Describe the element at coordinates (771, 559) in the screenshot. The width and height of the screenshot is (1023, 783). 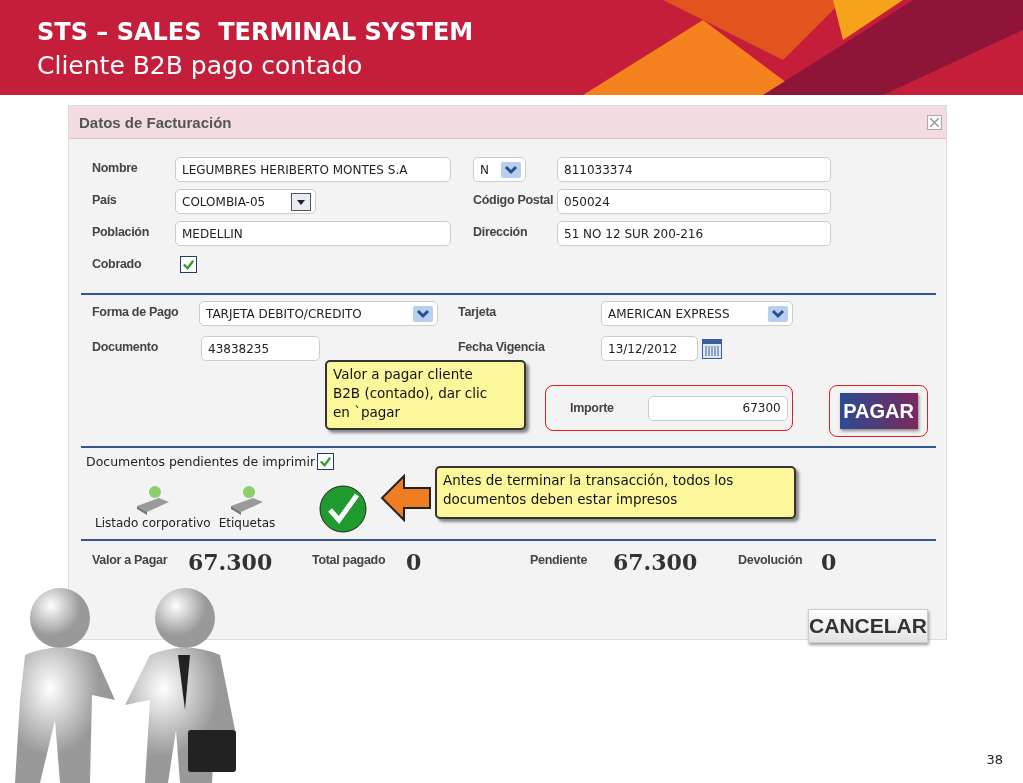
I see `total-label: Devolución` at that location.